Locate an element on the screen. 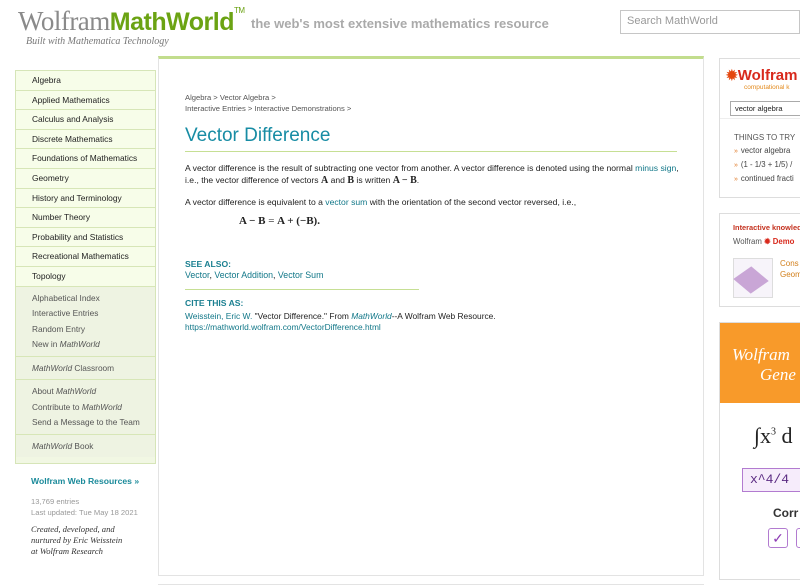 The image size is (800, 588). nav-contribute: Contribute to MathWorld is located at coordinates (85, 408).